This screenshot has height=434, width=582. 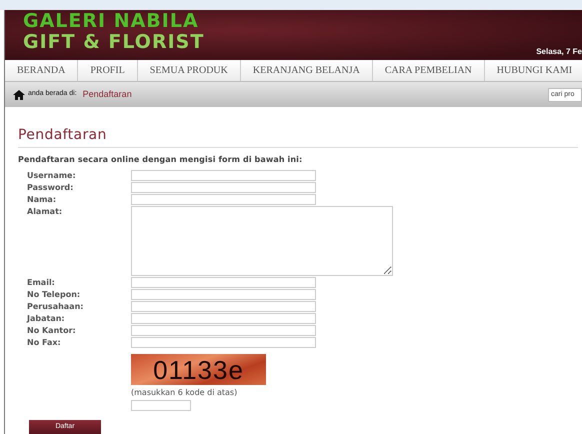 I want to click on date-text: Selasa, 7 Fe, so click(x=559, y=52).